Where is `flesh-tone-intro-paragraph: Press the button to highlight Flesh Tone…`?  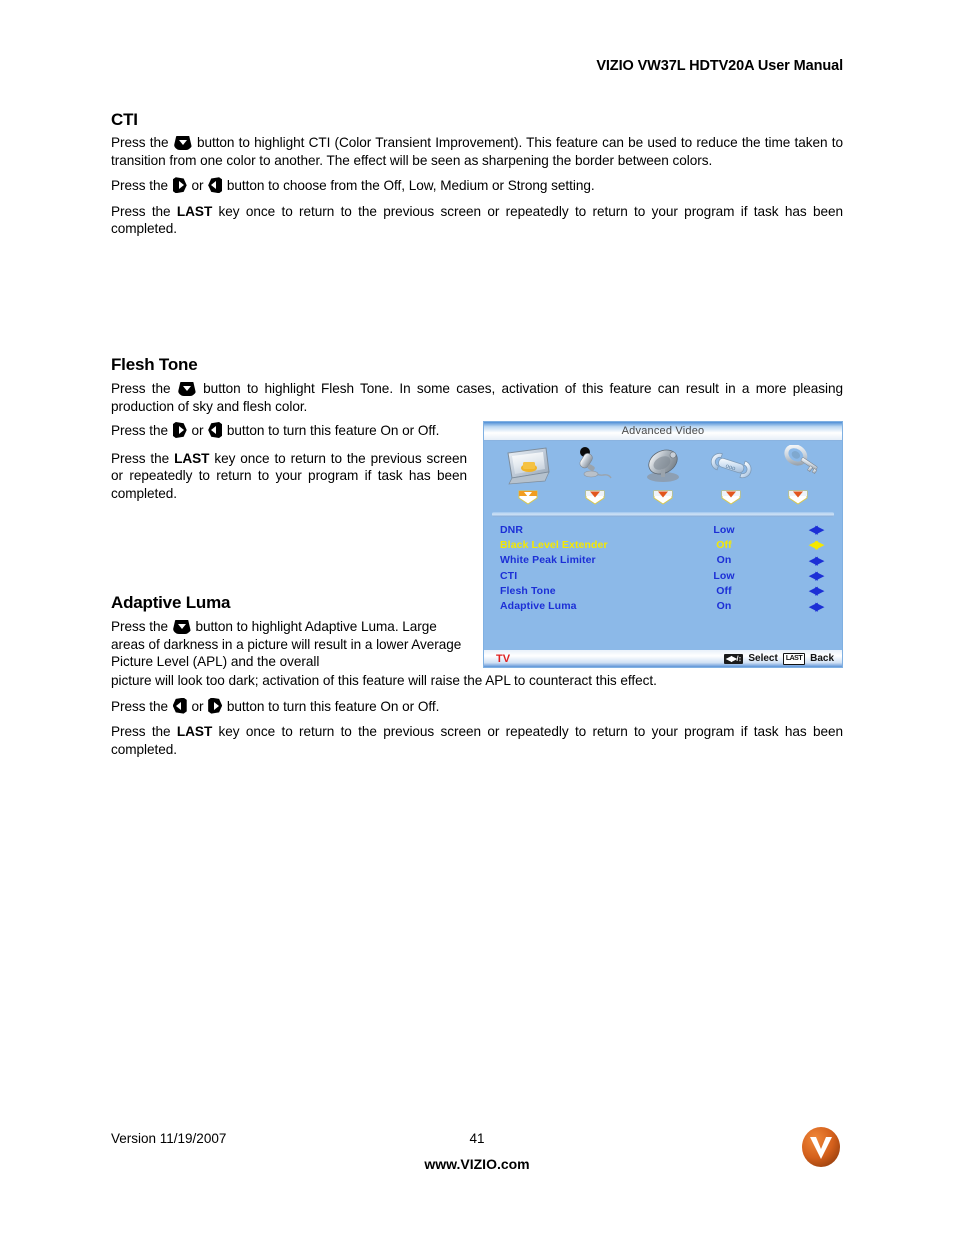
flesh-tone-intro-paragraph: Press the button to highlight Flesh Tone… is located at coordinates (477, 397).